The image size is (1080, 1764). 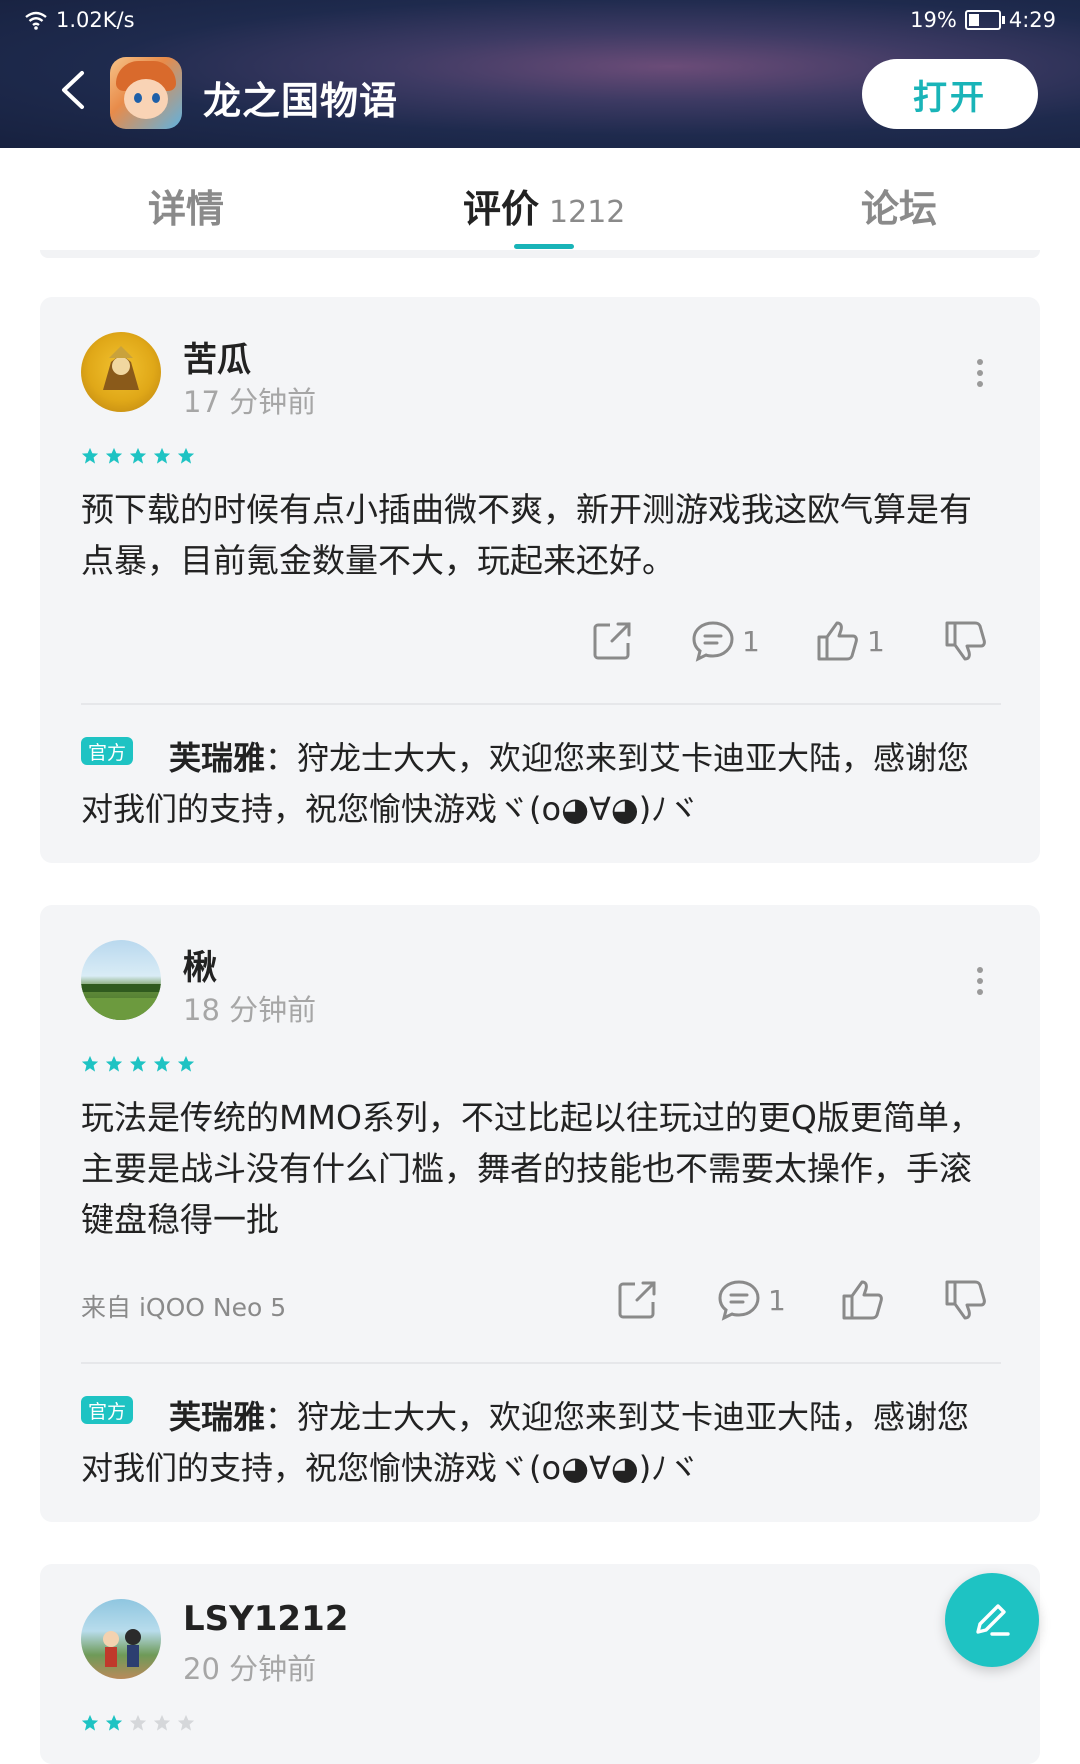 I want to click on tab-details: 详情, so click(x=186, y=205).